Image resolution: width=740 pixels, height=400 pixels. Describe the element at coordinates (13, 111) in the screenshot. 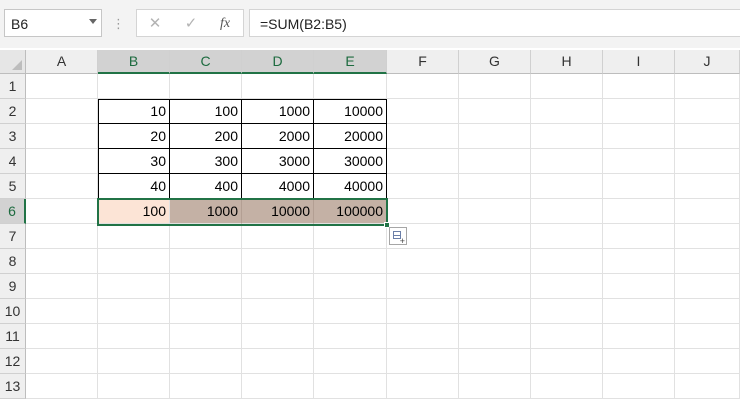

I see `row-header-2: 2` at that location.